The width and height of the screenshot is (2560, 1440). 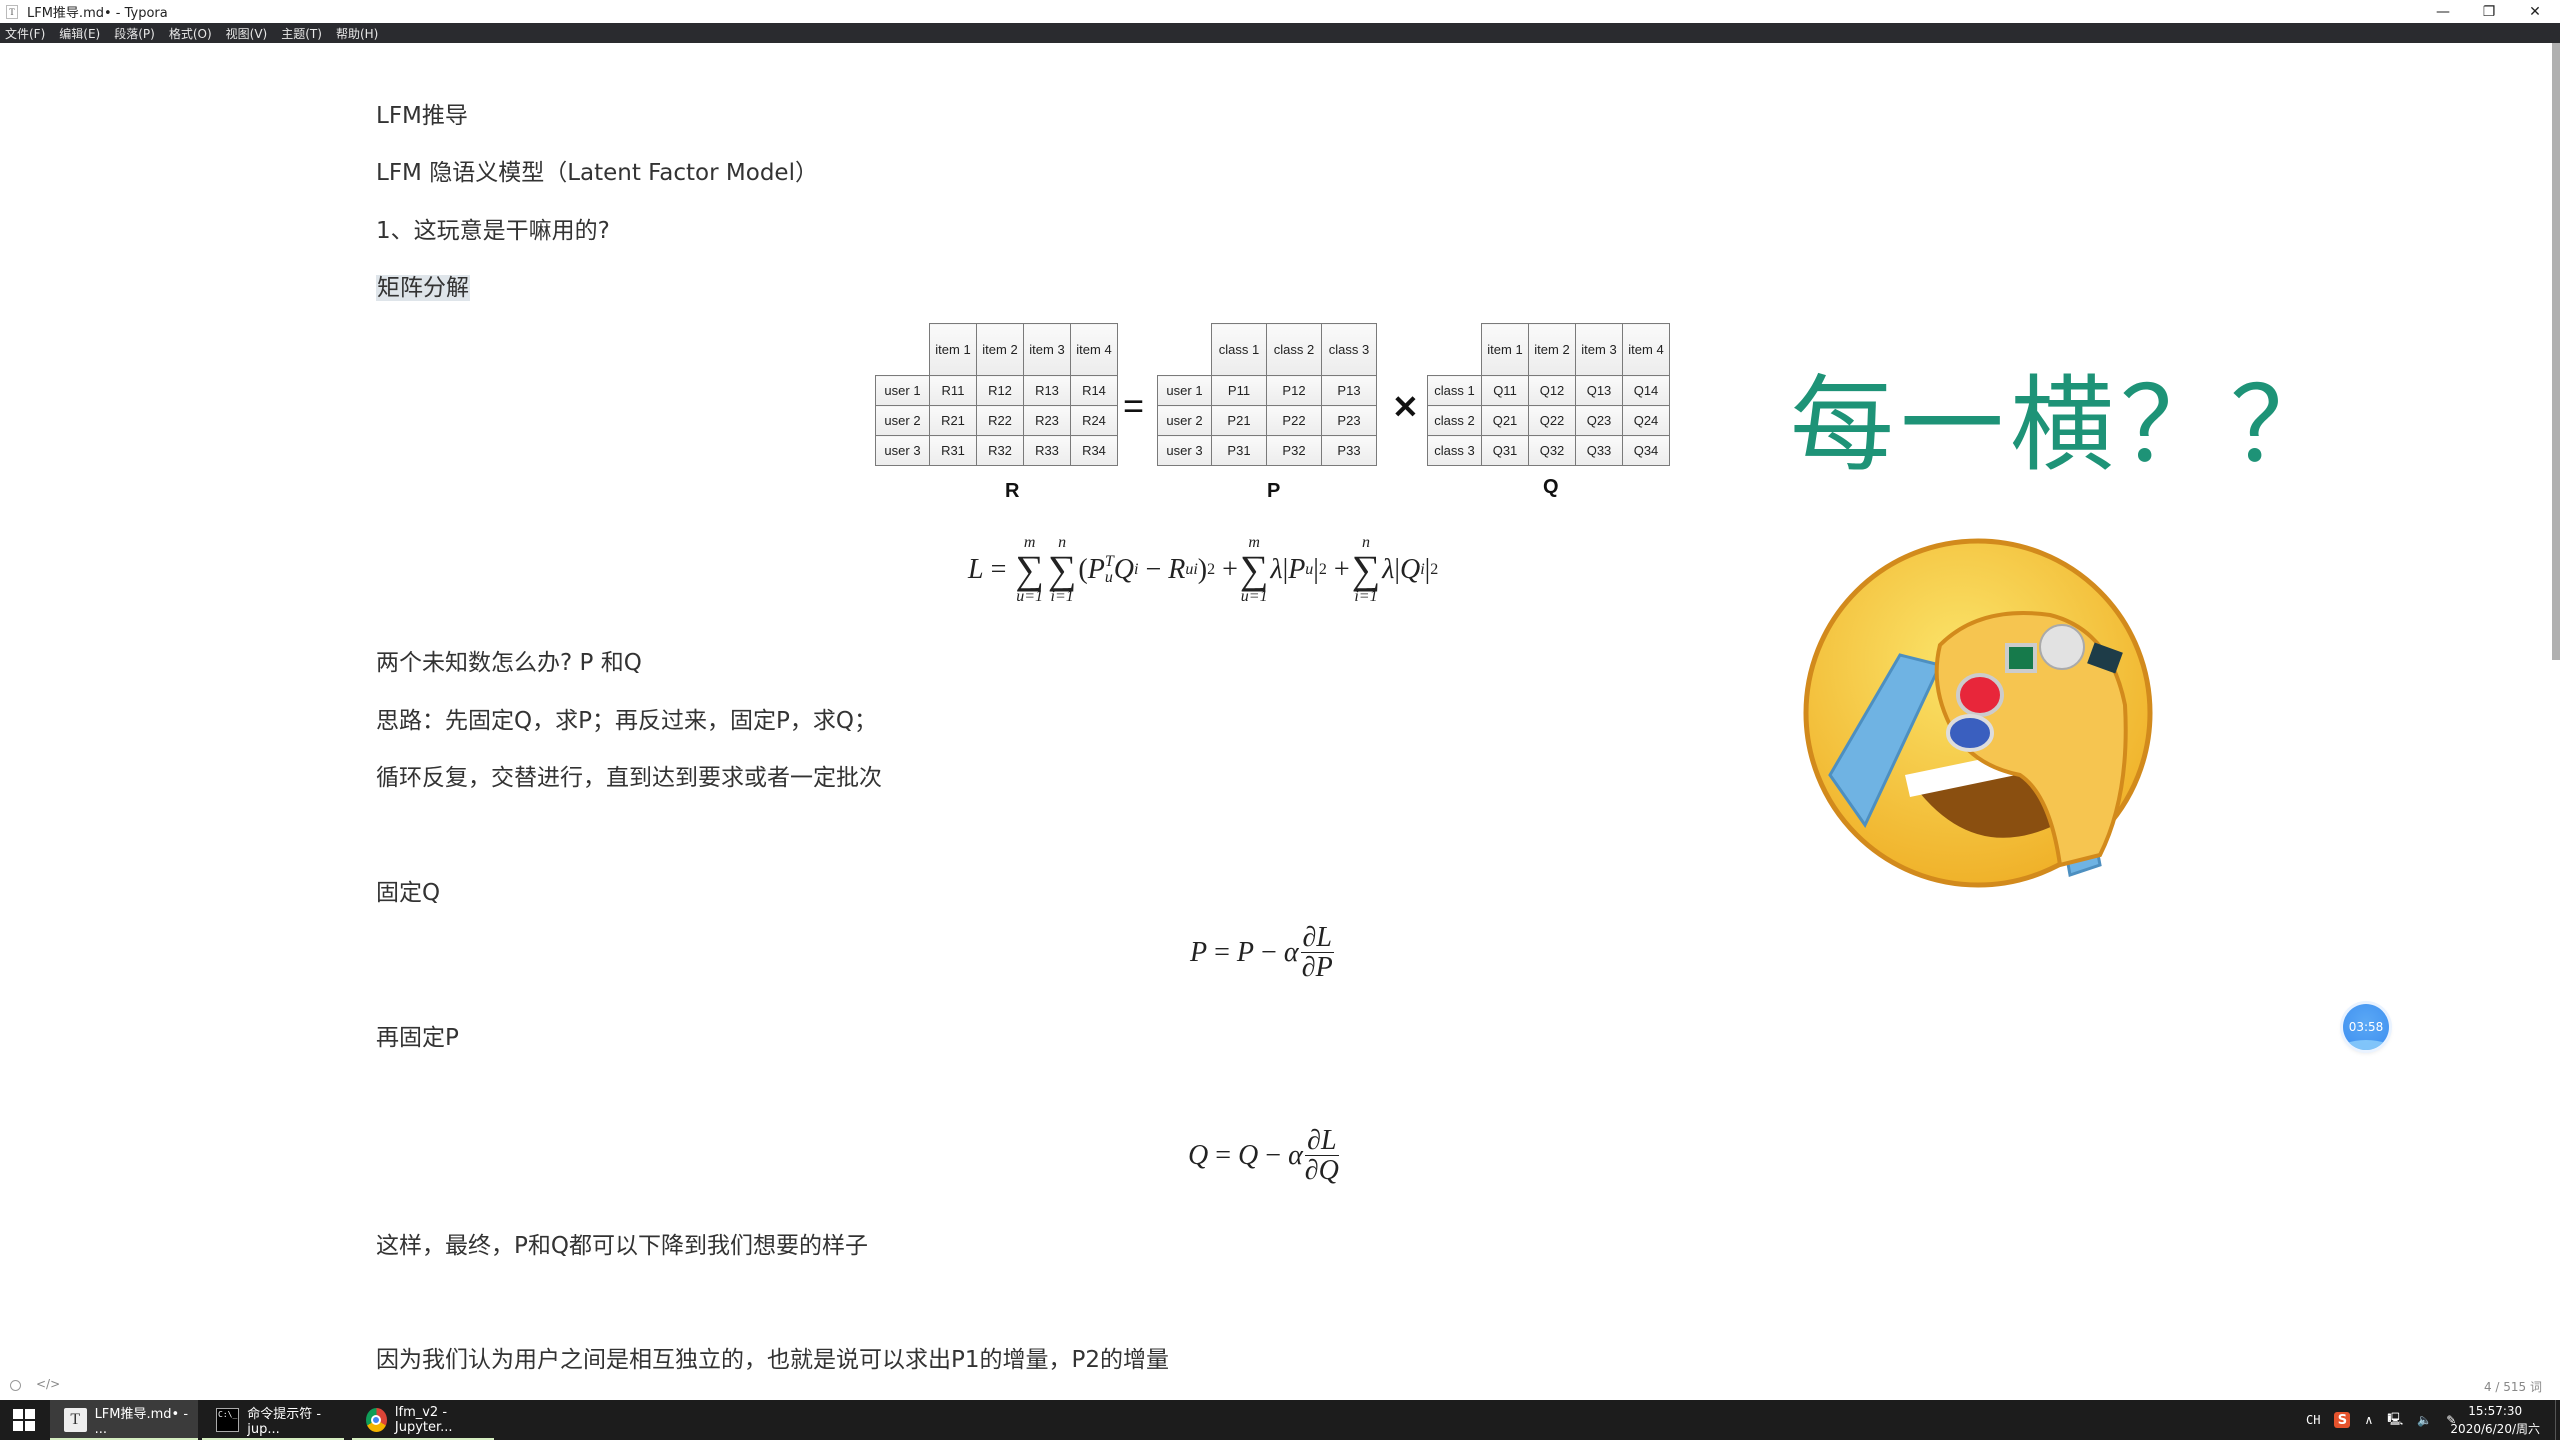 What do you see at coordinates (1262, 953) in the screenshot?
I see `p-update-formula: P = P − α ∂L ∂P` at bounding box center [1262, 953].